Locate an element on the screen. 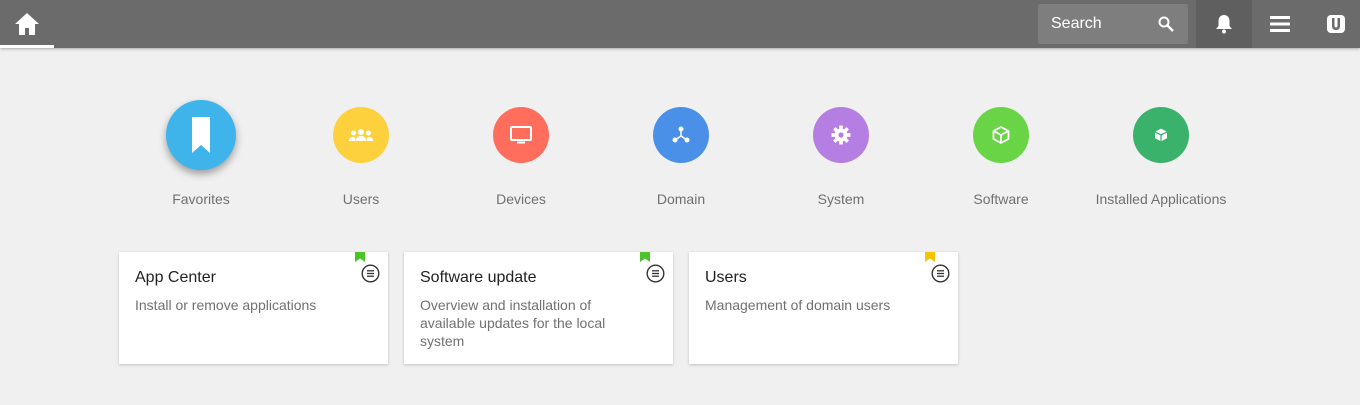 Image resolution: width=1360 pixels, height=405 pixels. network-nodes-icon is located at coordinates (681, 134).